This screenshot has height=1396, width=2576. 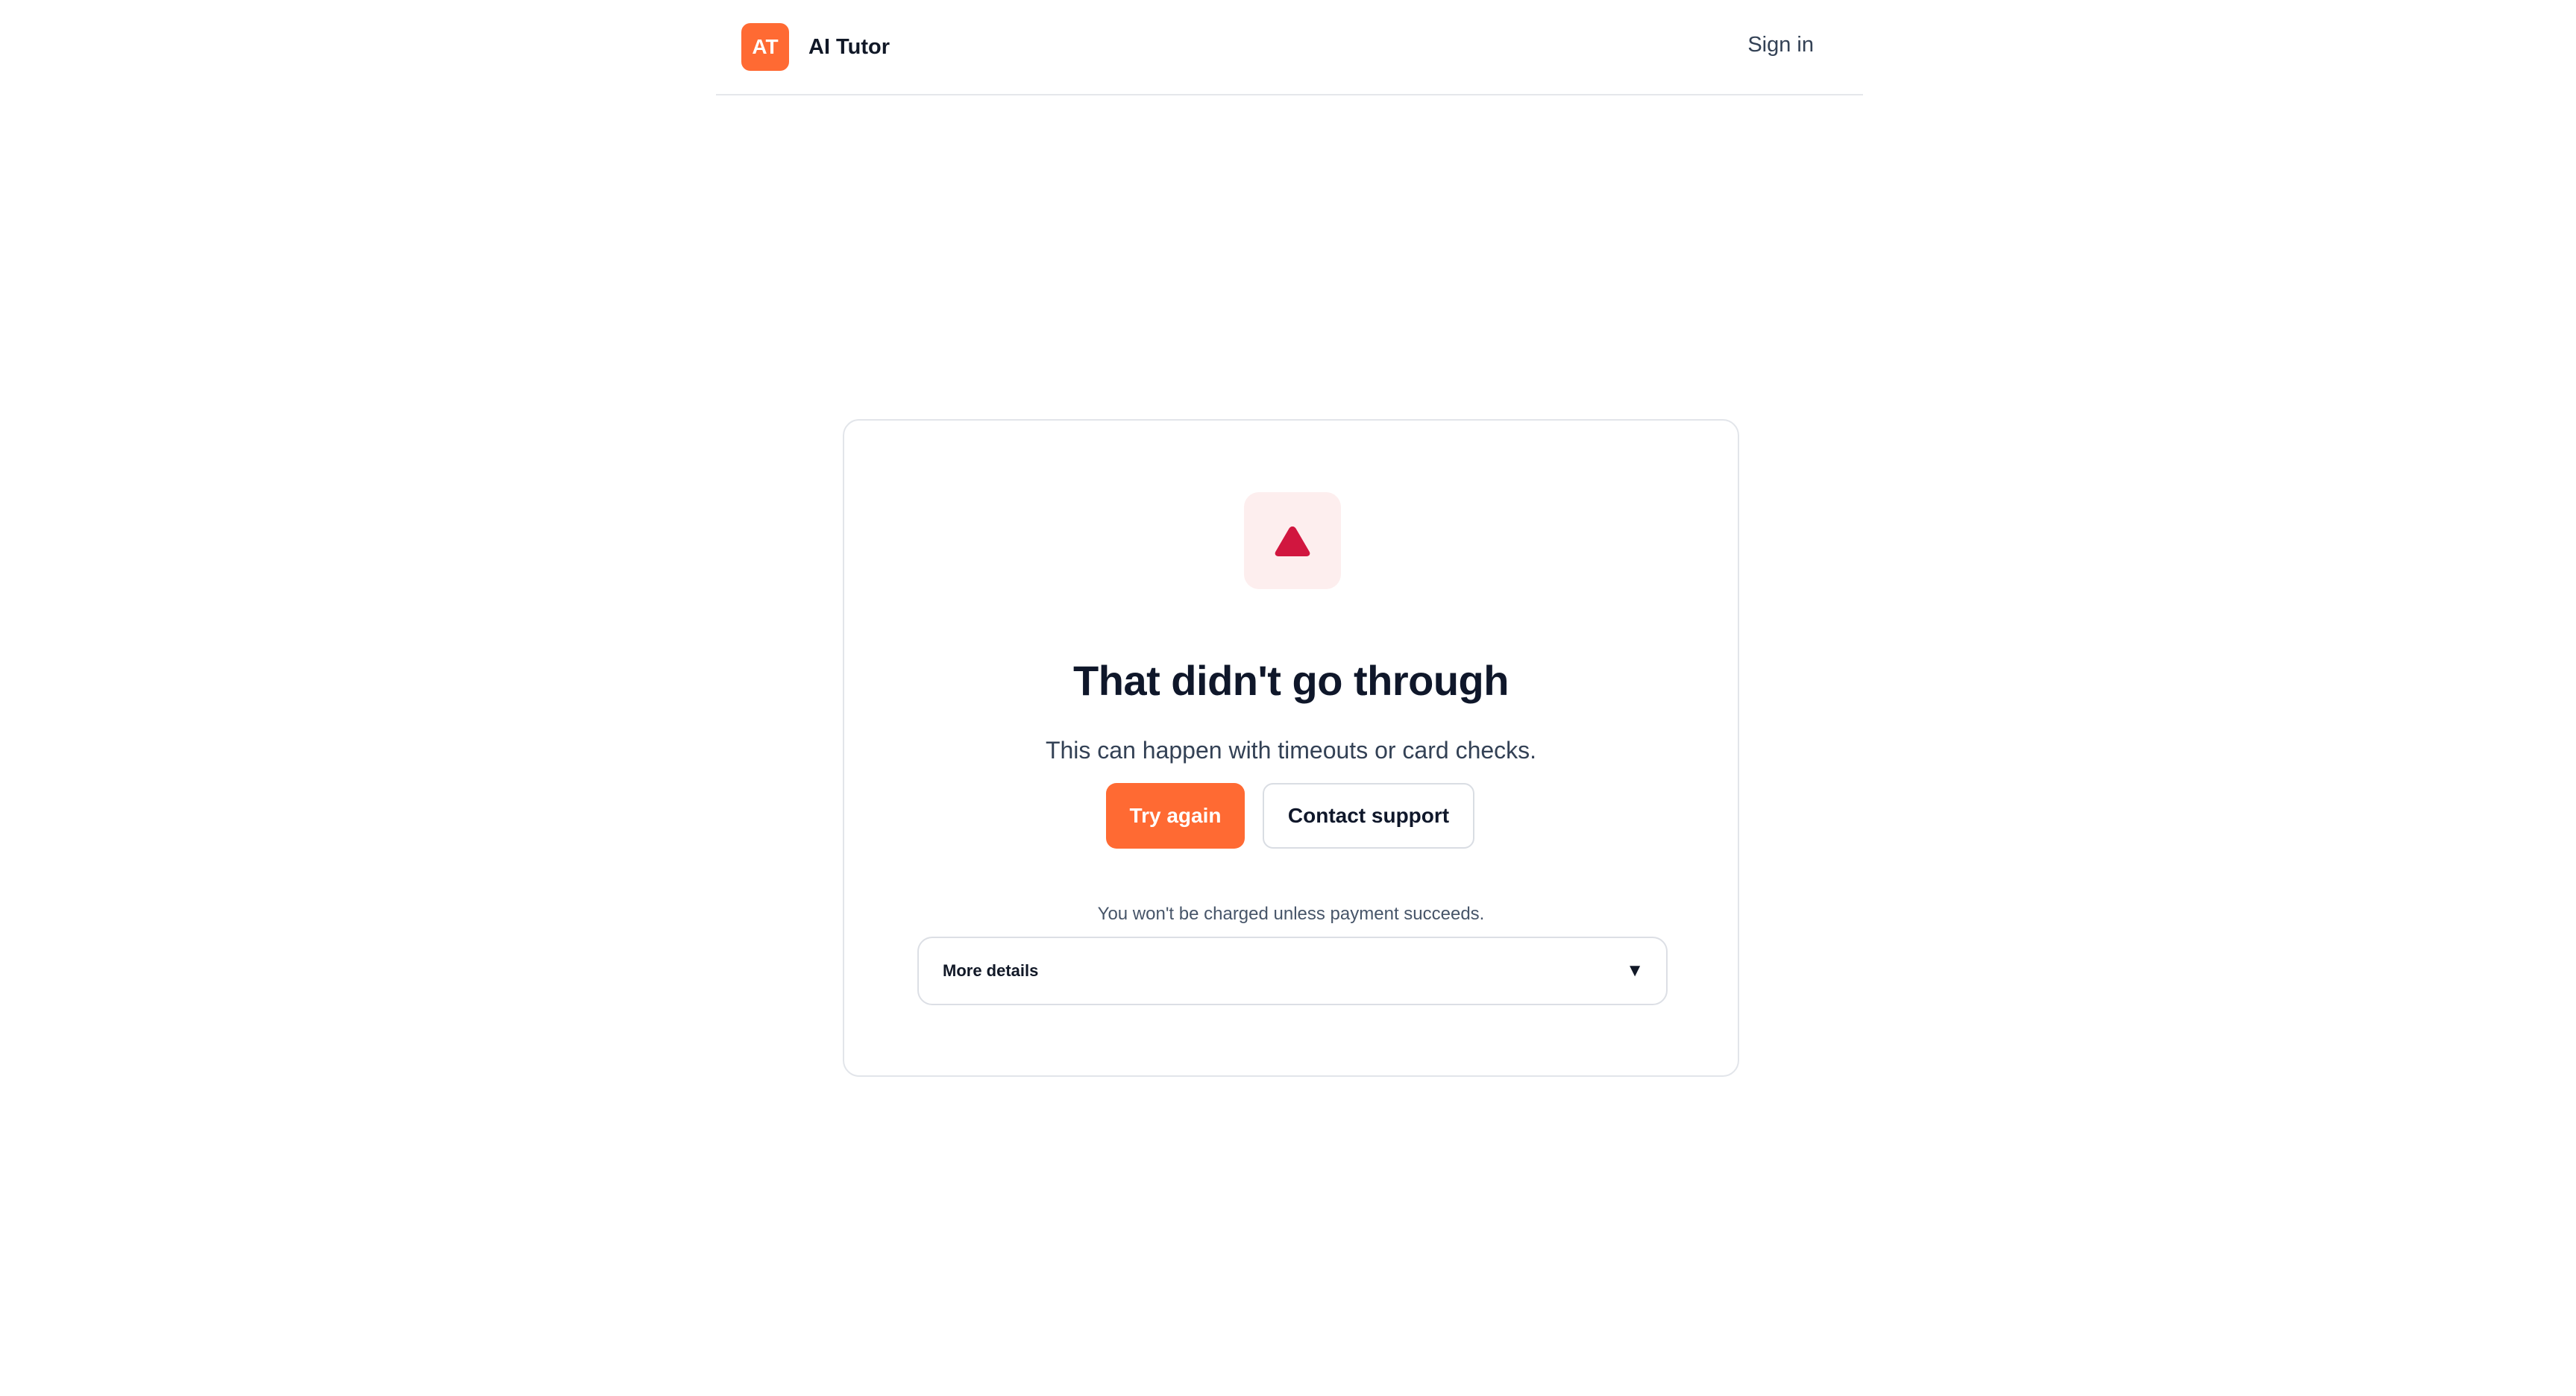 What do you see at coordinates (1291, 680) in the screenshot?
I see `error-title: That didn't go through` at bounding box center [1291, 680].